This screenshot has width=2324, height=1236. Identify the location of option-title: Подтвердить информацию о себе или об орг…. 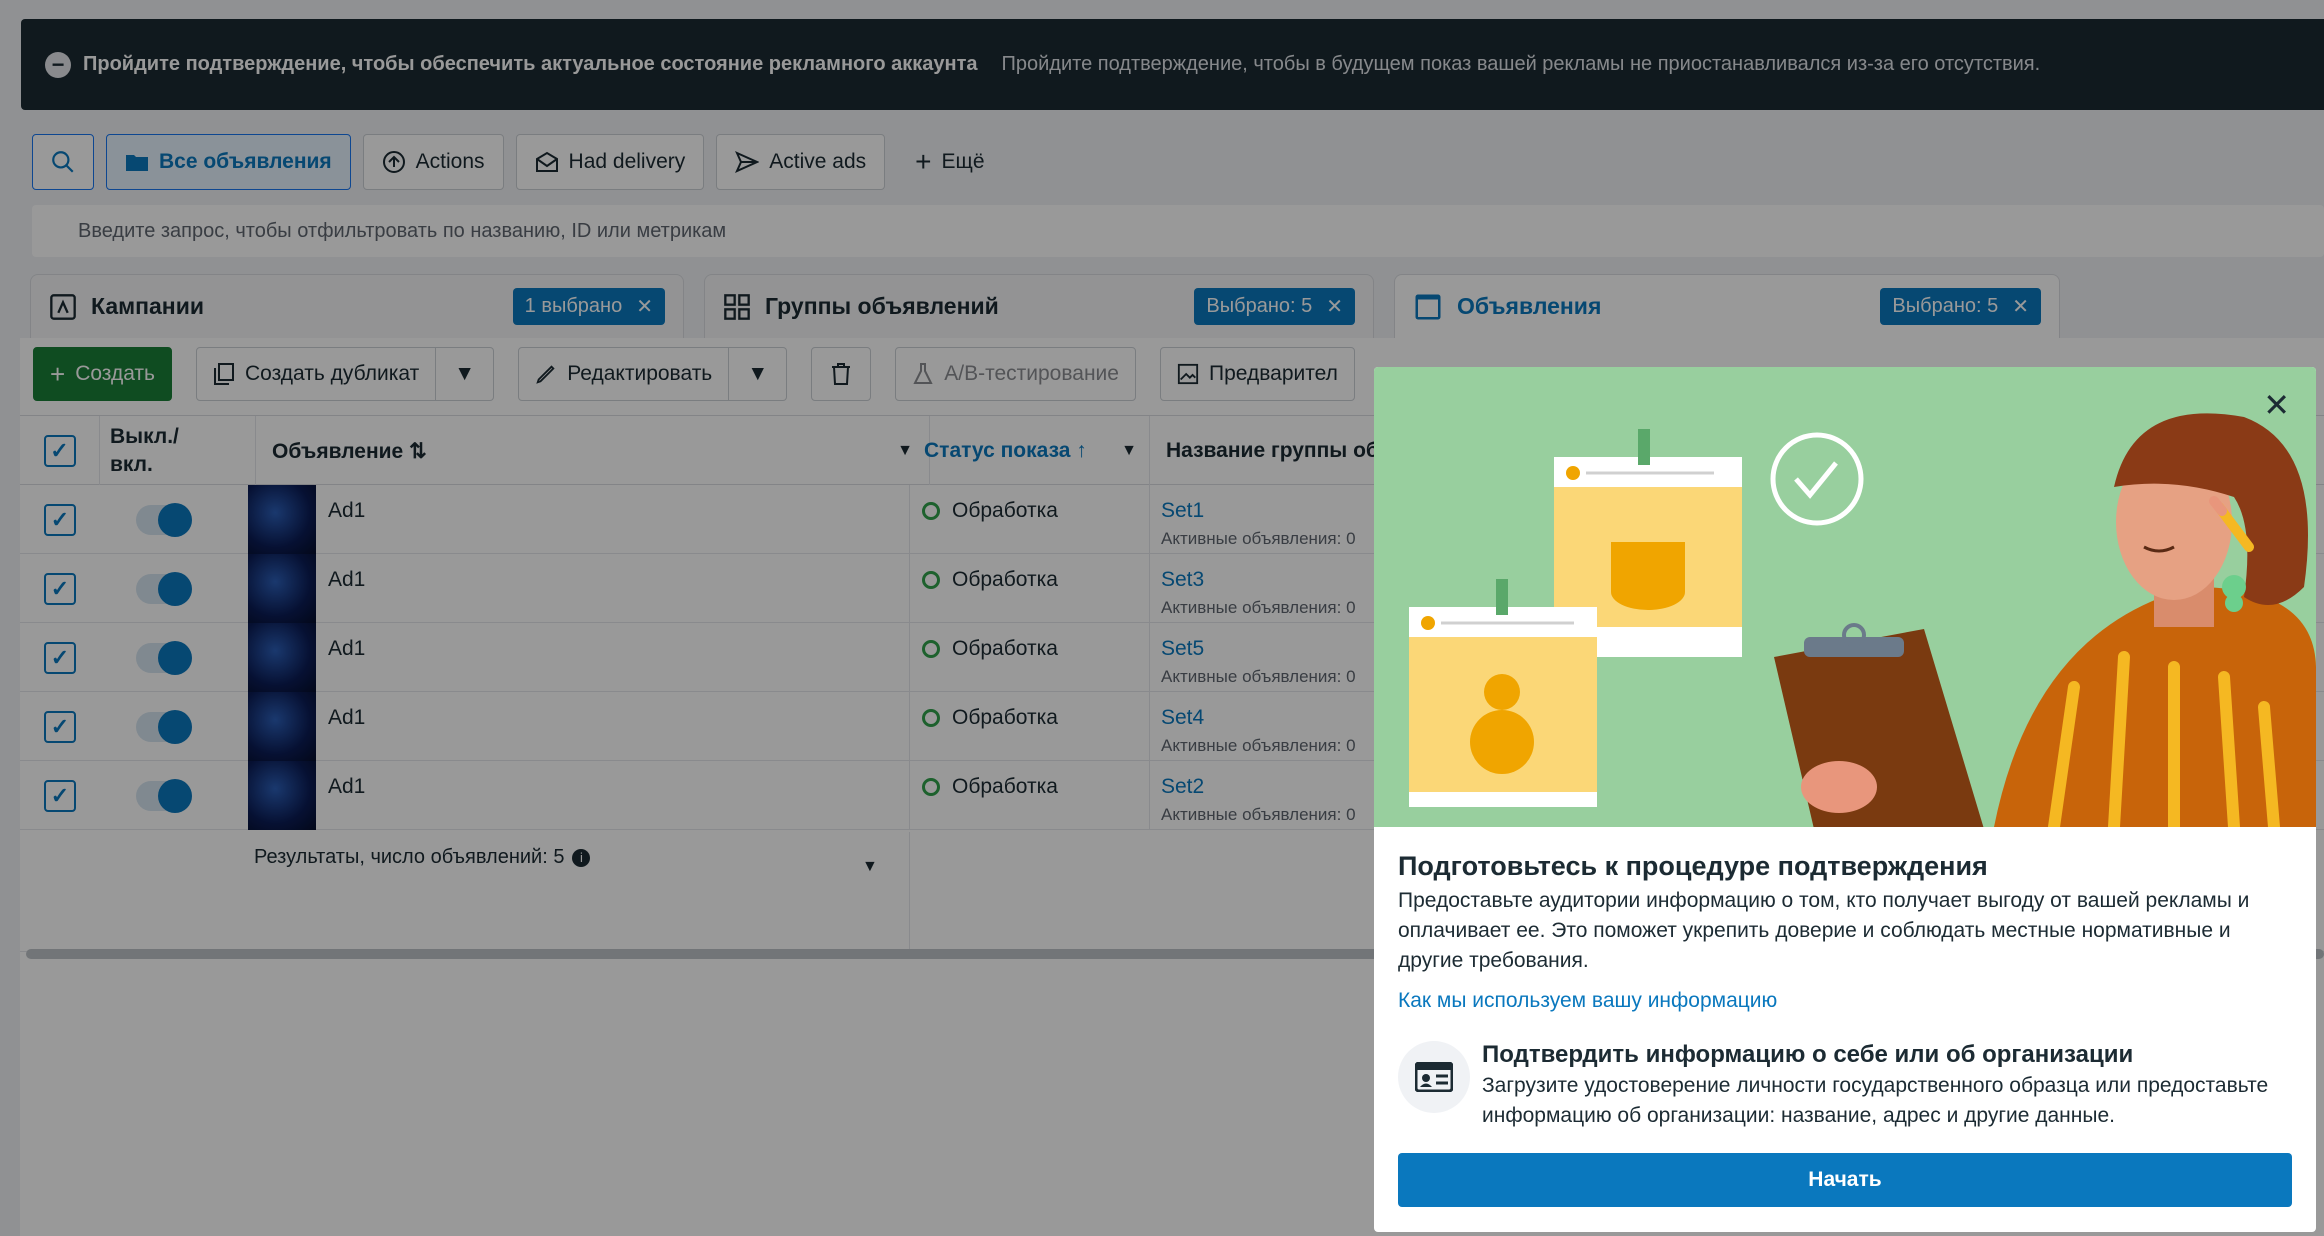
(1808, 1054).